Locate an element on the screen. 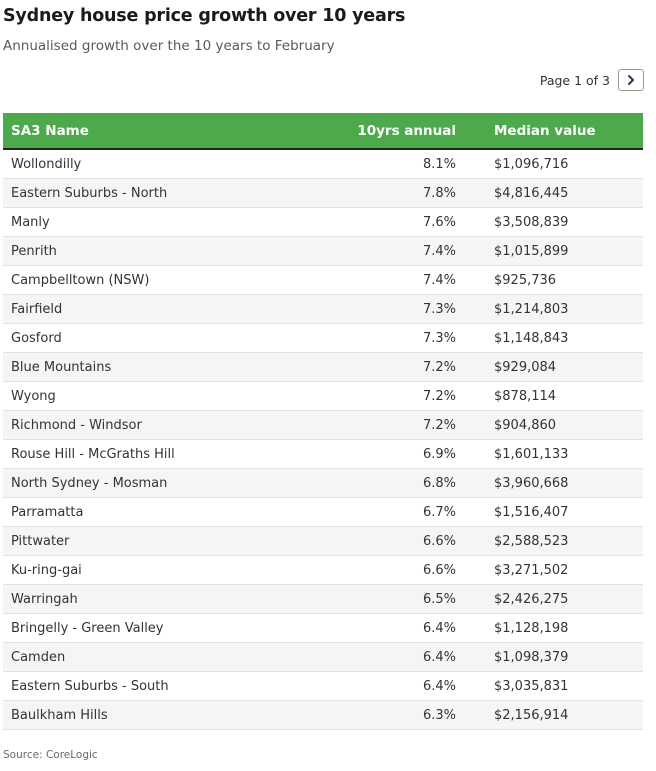  table-row: North Sydney - Mosman 6.8% $3,960,668 is located at coordinates (323, 483).